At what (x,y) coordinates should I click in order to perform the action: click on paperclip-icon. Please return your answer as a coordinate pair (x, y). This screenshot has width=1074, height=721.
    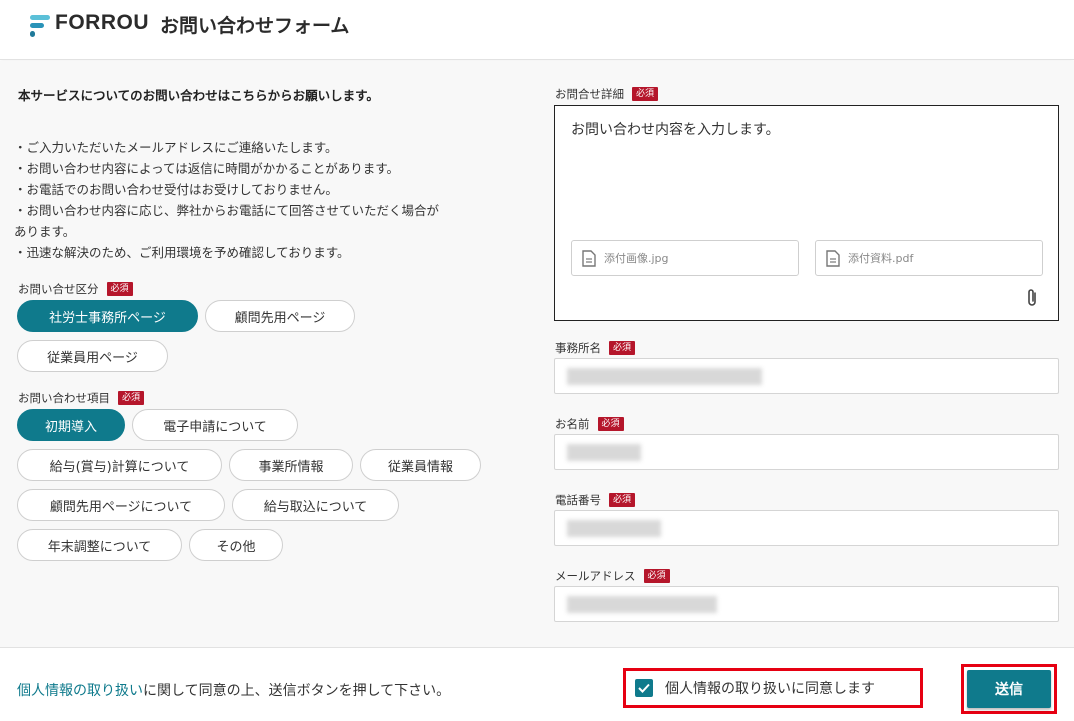
    Looking at the image, I should click on (1032, 298).